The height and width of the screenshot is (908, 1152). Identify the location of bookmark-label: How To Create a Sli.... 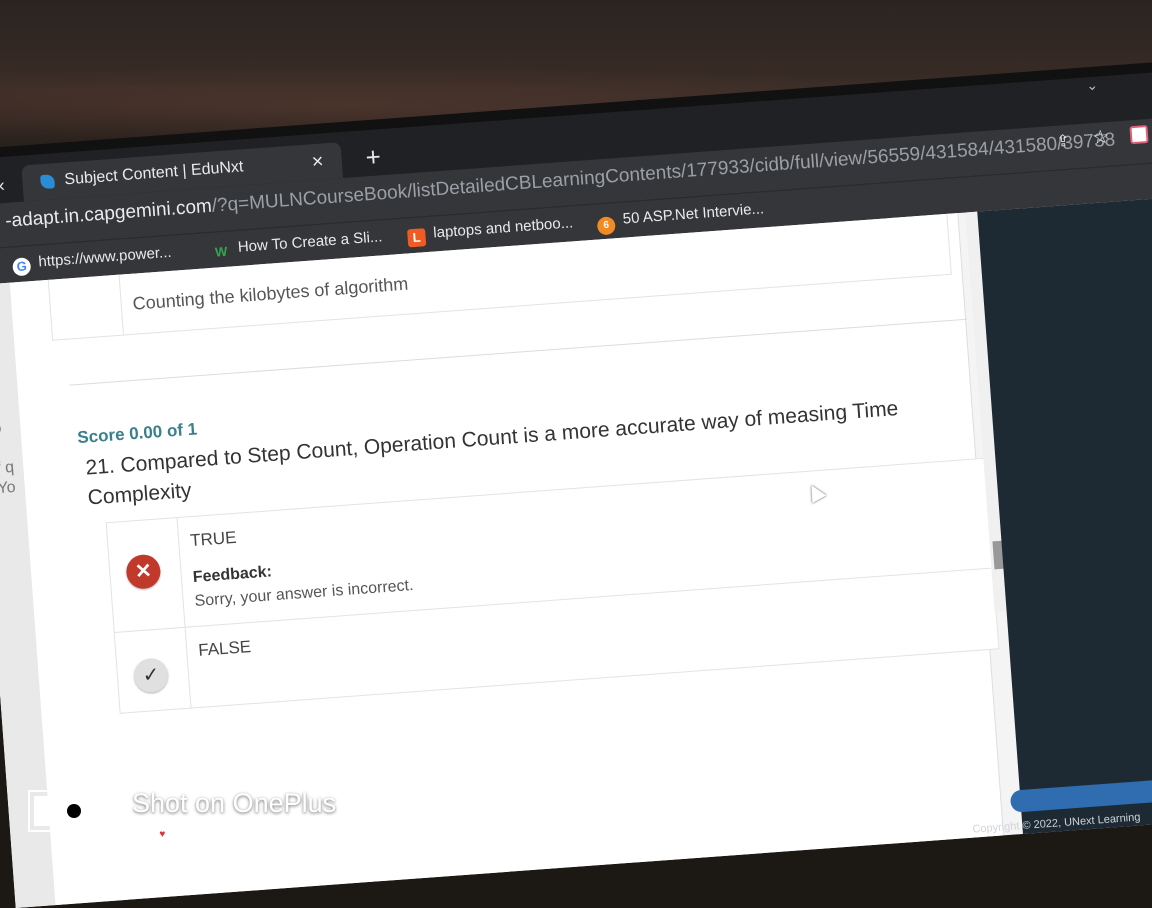
(310, 242).